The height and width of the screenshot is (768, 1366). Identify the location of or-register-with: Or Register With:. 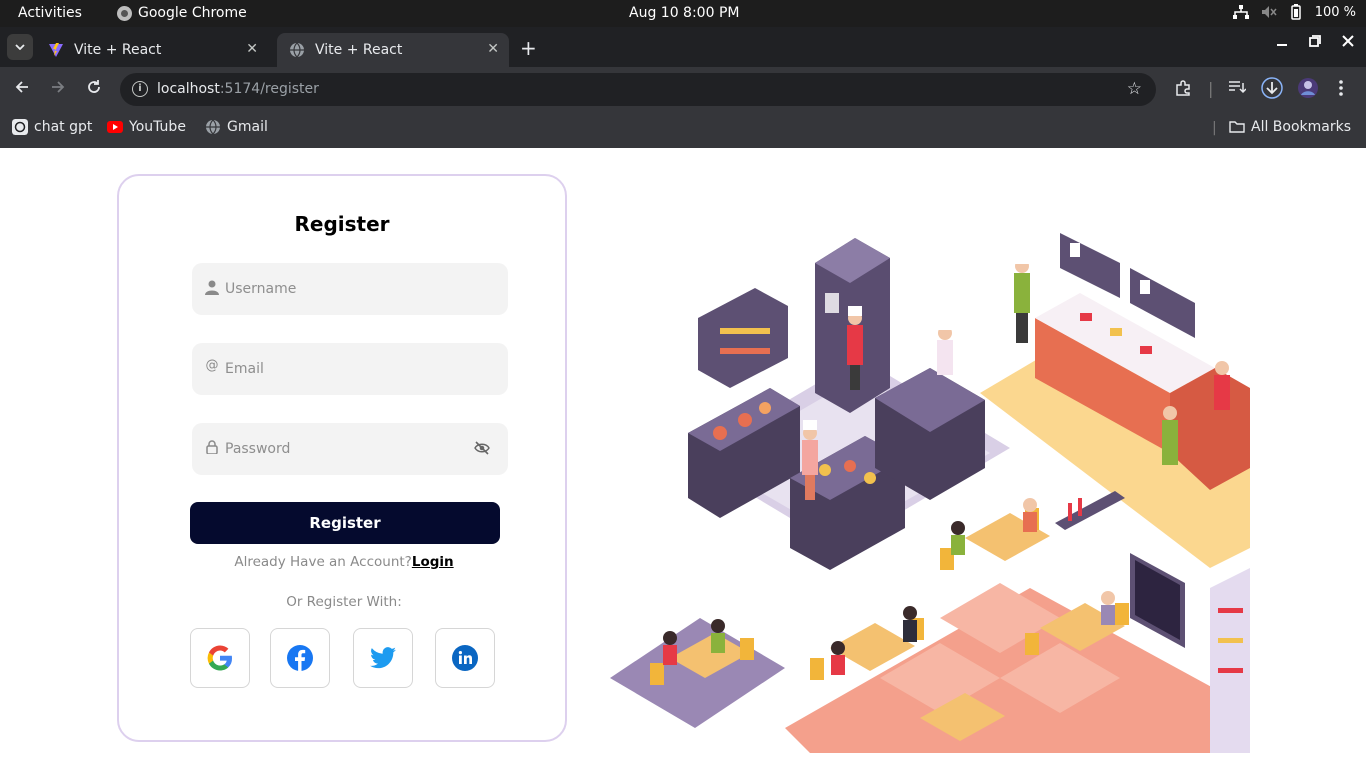
(344, 602).